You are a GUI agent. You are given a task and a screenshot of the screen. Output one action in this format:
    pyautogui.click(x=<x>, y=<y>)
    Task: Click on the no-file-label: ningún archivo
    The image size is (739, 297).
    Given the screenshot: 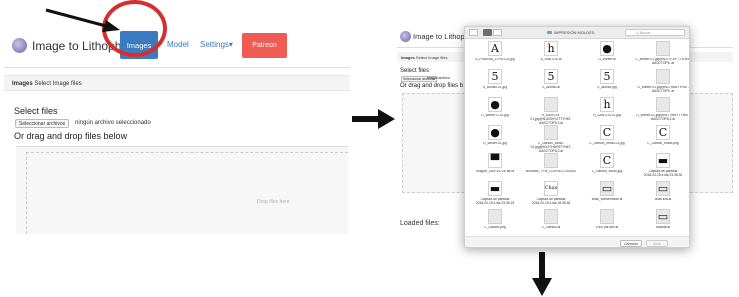 What is the action you would take?
    pyautogui.click(x=438, y=78)
    